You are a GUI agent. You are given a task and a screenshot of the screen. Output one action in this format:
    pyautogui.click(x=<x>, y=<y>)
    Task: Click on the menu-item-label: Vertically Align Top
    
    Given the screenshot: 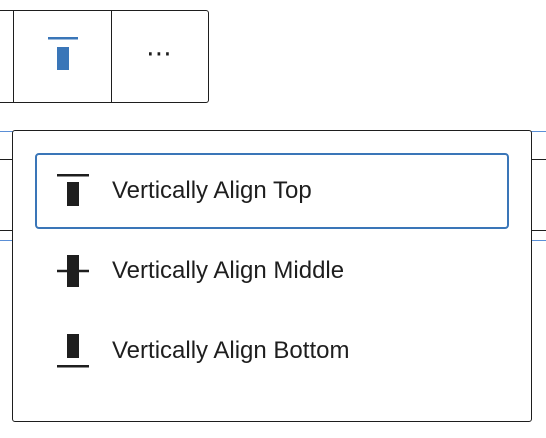 What is the action you would take?
    pyautogui.click(x=212, y=190)
    